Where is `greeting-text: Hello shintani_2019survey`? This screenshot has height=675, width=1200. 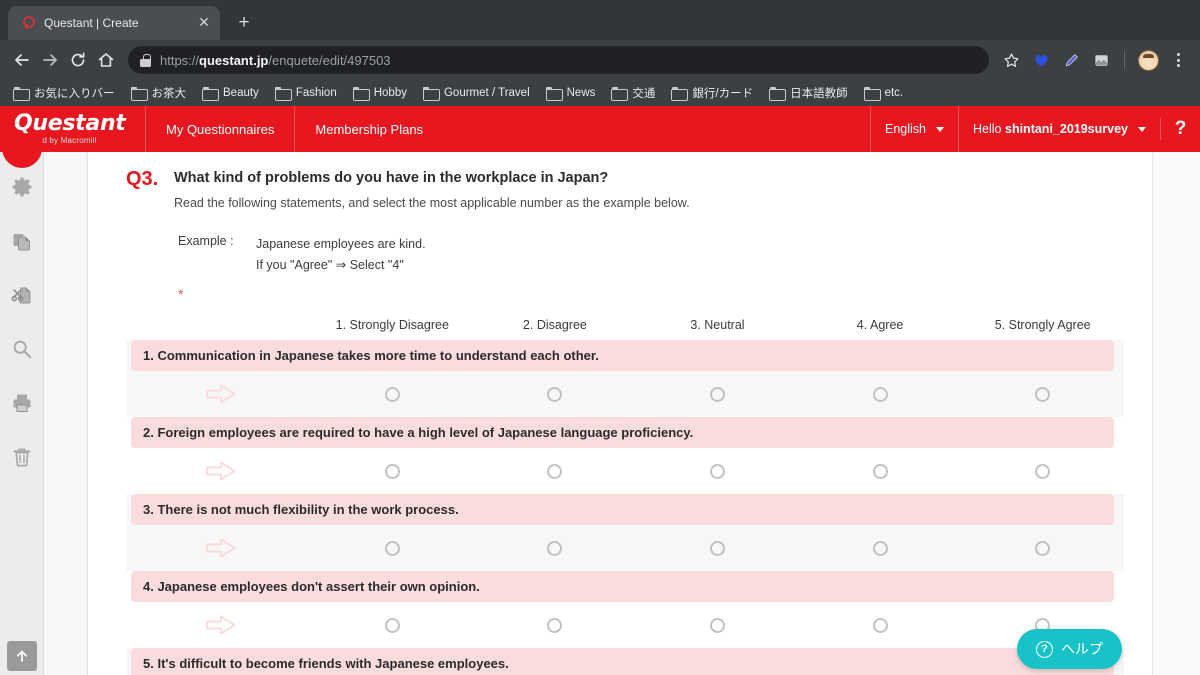
greeting-text: Hello shintani_2019survey is located at coordinates (1050, 129).